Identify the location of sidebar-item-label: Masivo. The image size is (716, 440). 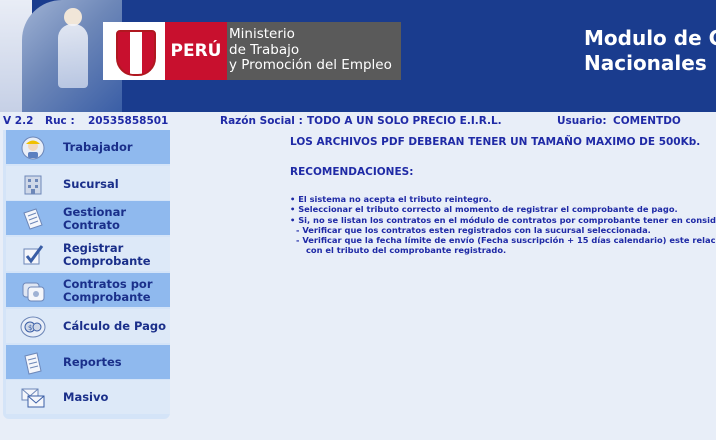
(86, 397).